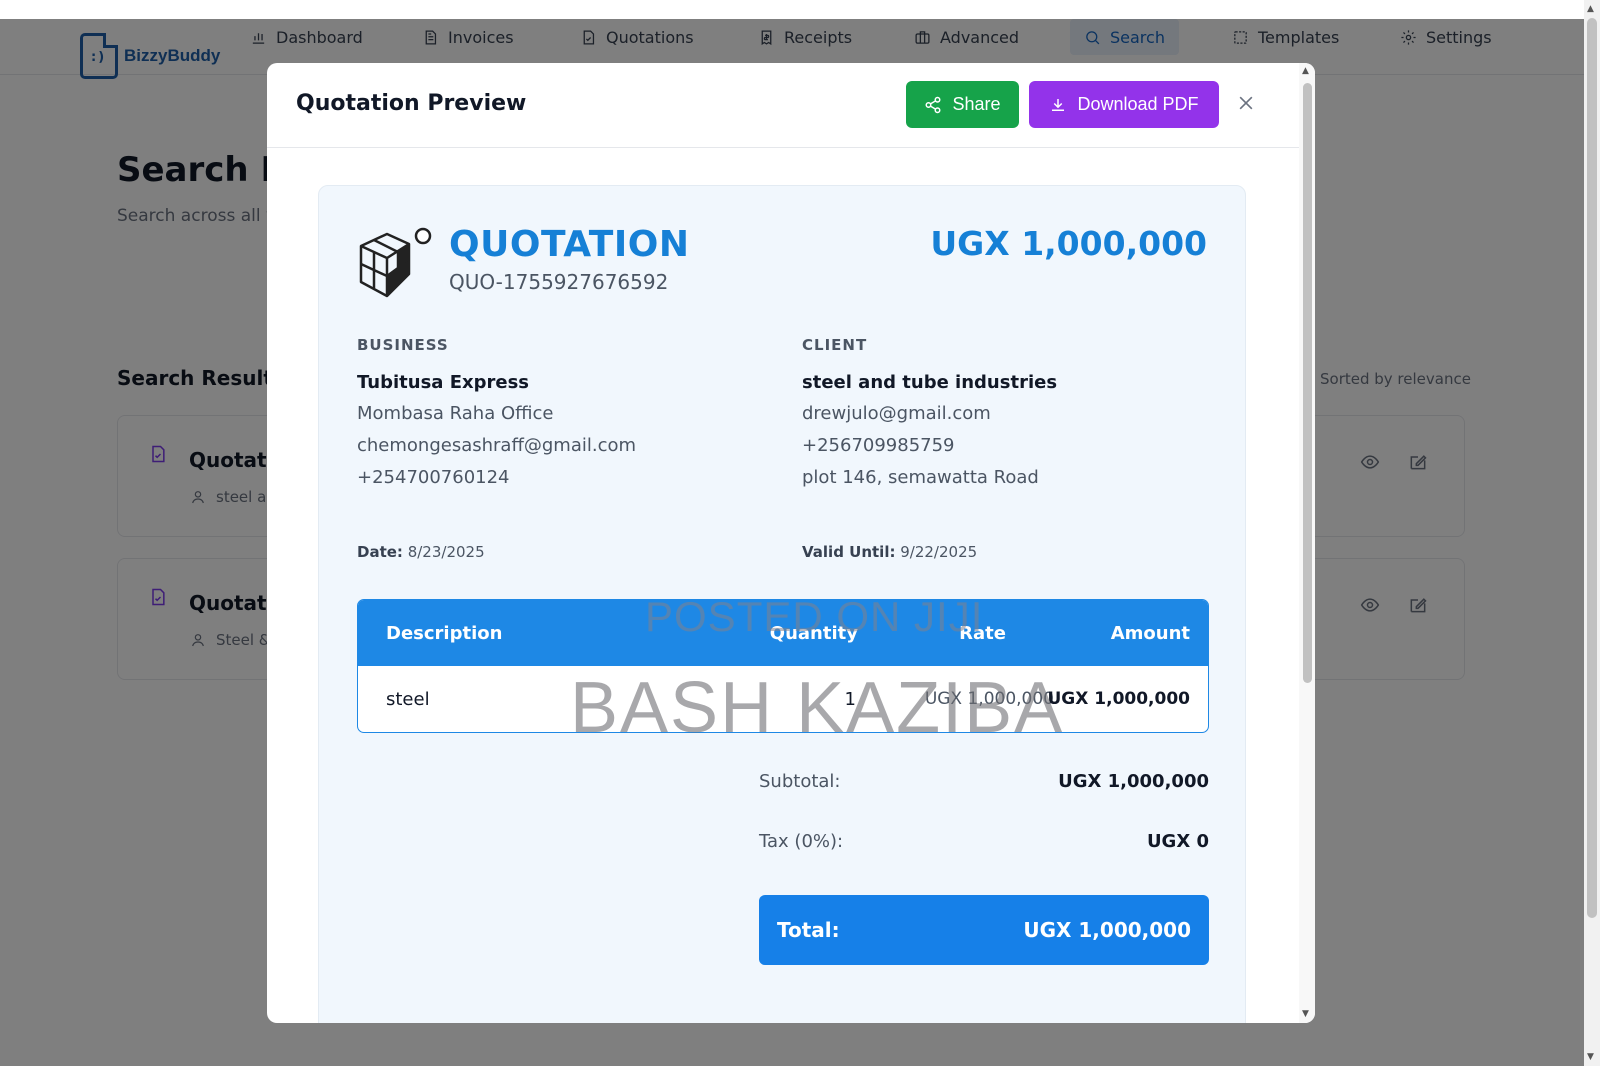  What do you see at coordinates (559, 282) in the screenshot?
I see `quotation-number: QUO-1755927676592` at bounding box center [559, 282].